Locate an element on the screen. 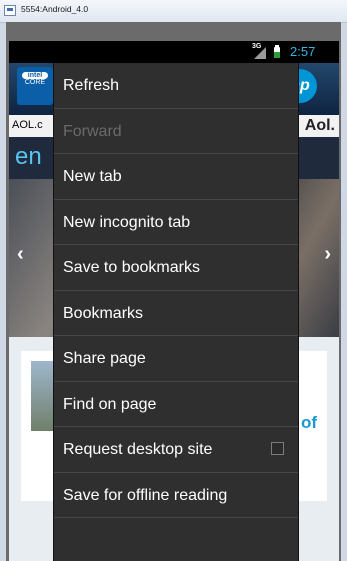  window-title: 5554:Android_4.0 is located at coordinates (55, 9).